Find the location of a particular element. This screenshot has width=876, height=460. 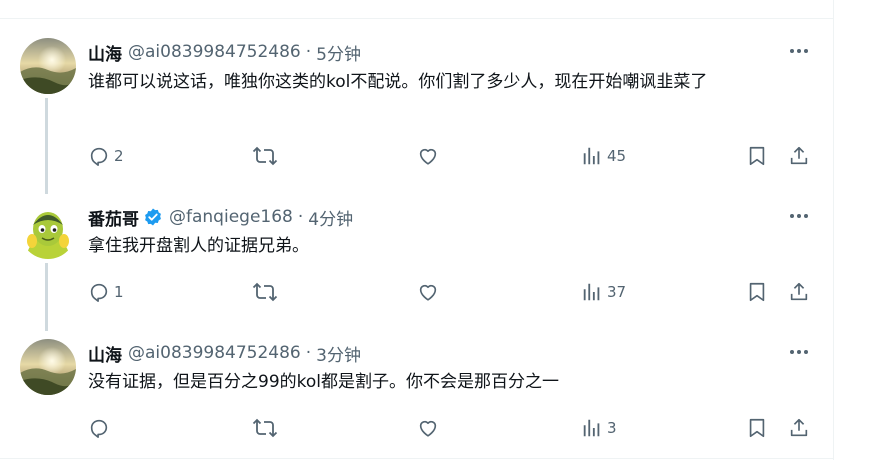

view-count: 45 is located at coordinates (617, 156).